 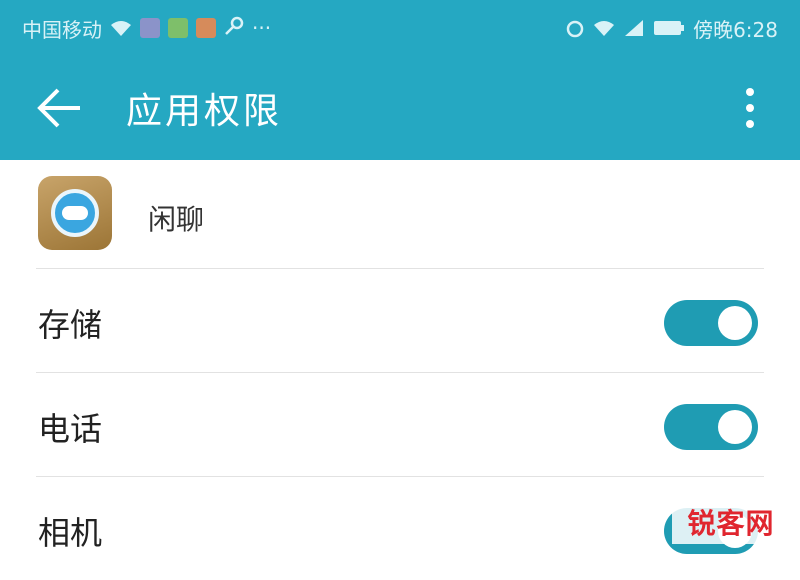 I want to click on key-icon, so click(x=234, y=28).